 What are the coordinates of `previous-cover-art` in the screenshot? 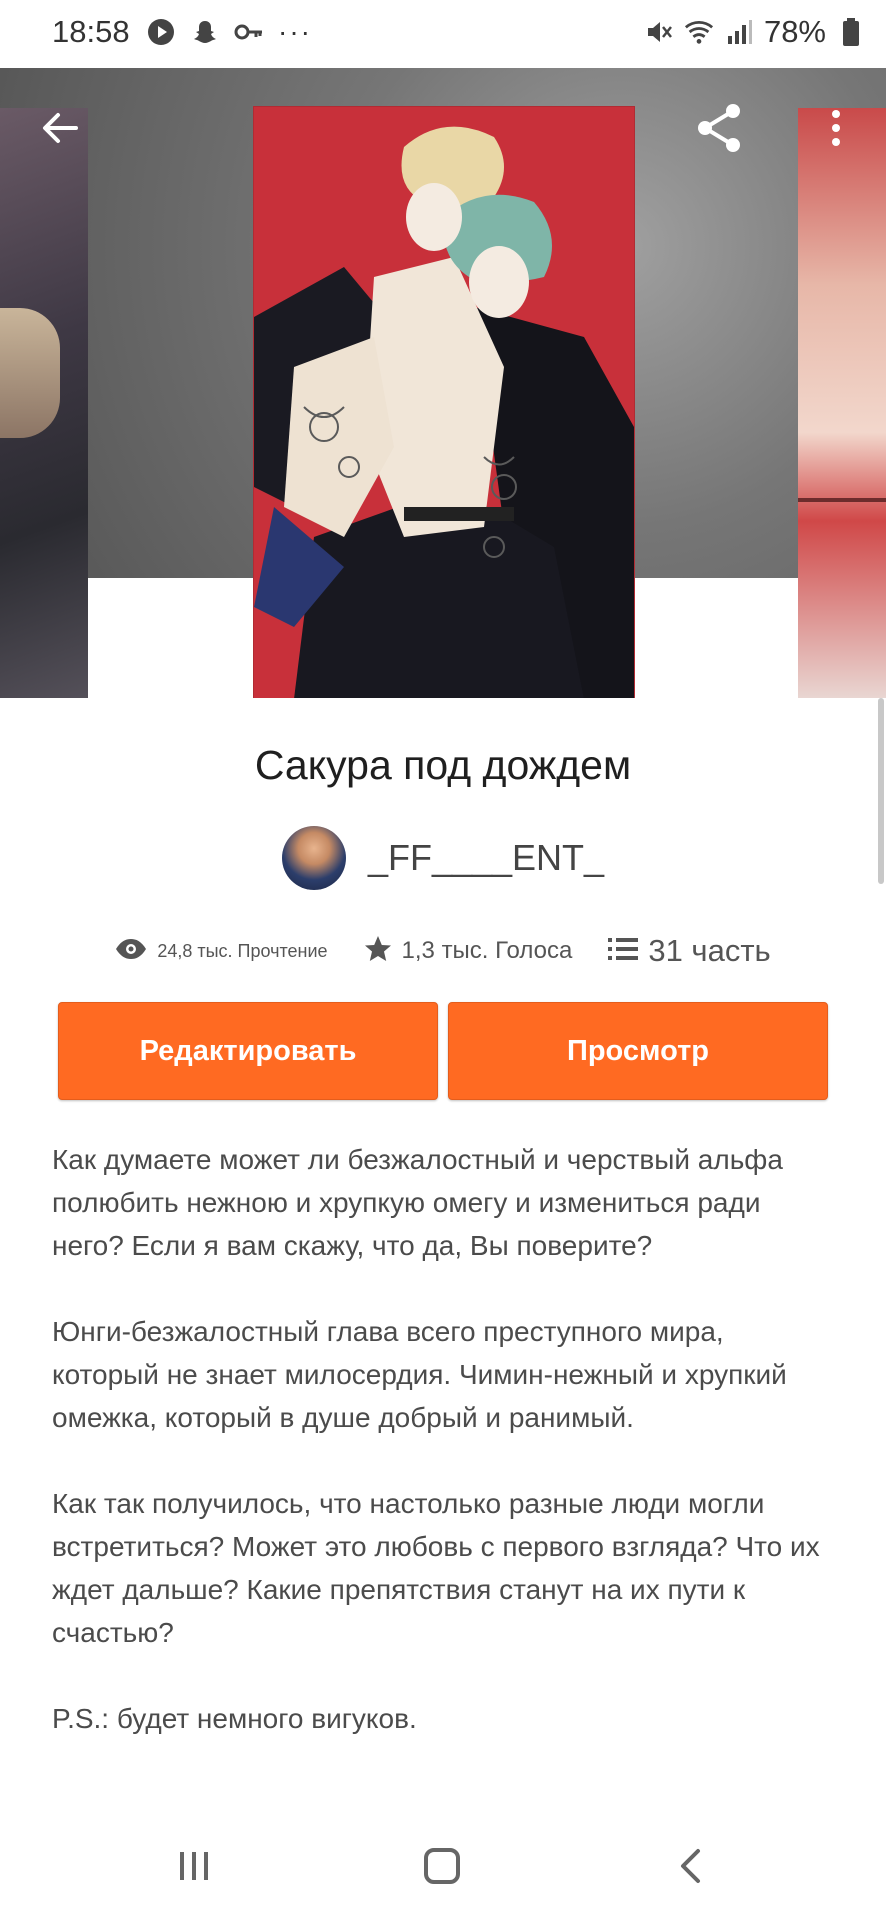 It's located at (30, 373).